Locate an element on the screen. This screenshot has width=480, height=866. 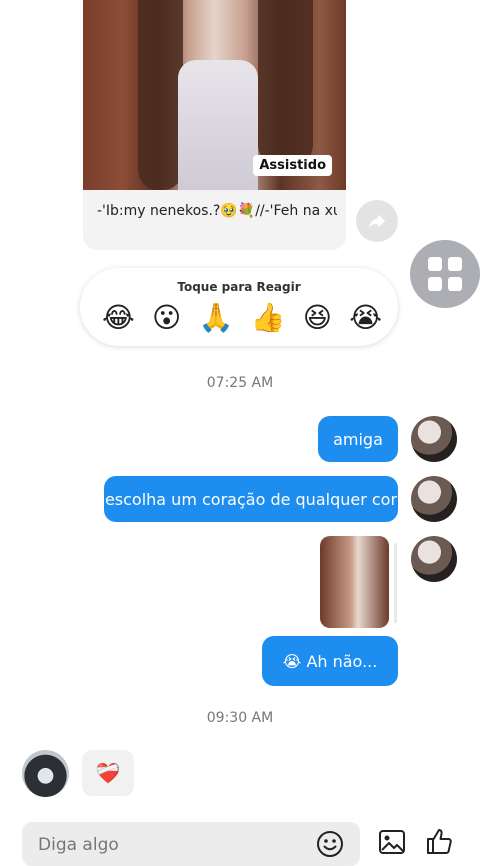
share-button is located at coordinates (377, 221).